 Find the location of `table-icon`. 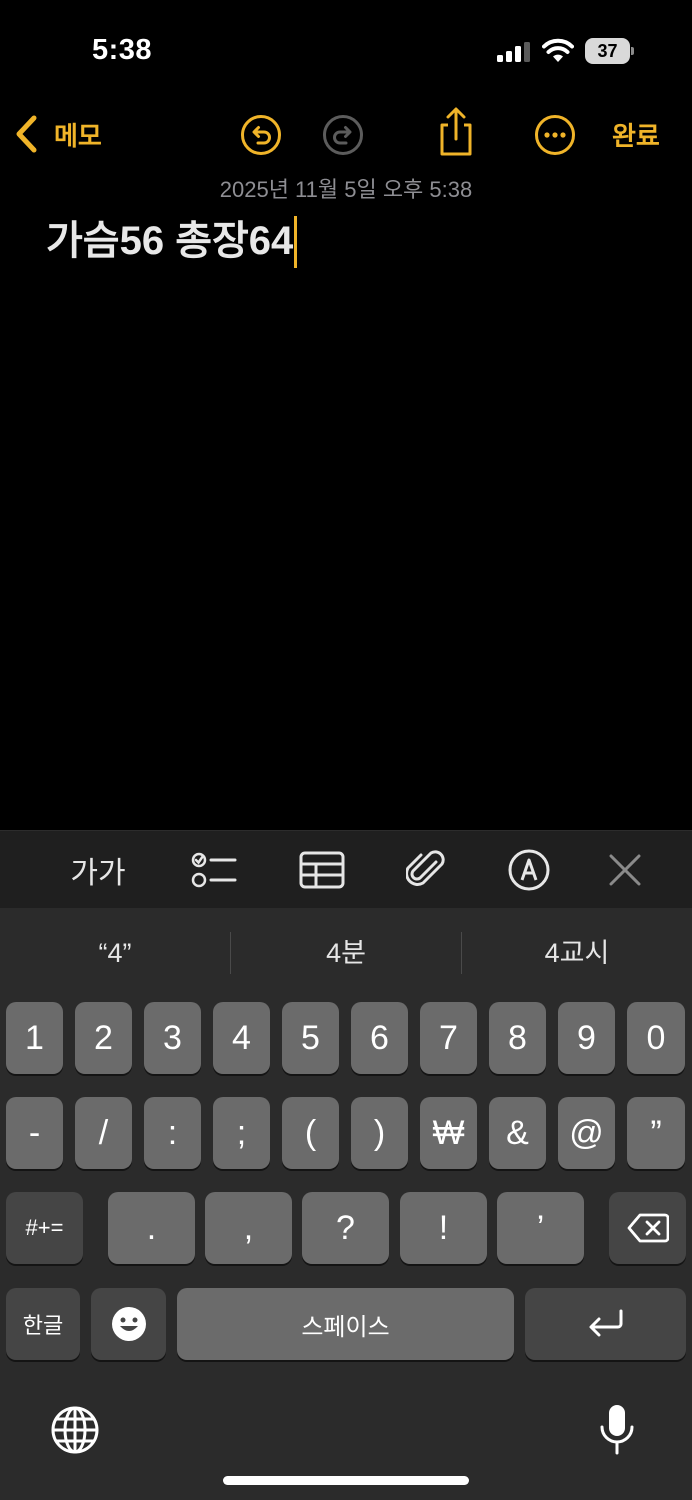

table-icon is located at coordinates (322, 870).